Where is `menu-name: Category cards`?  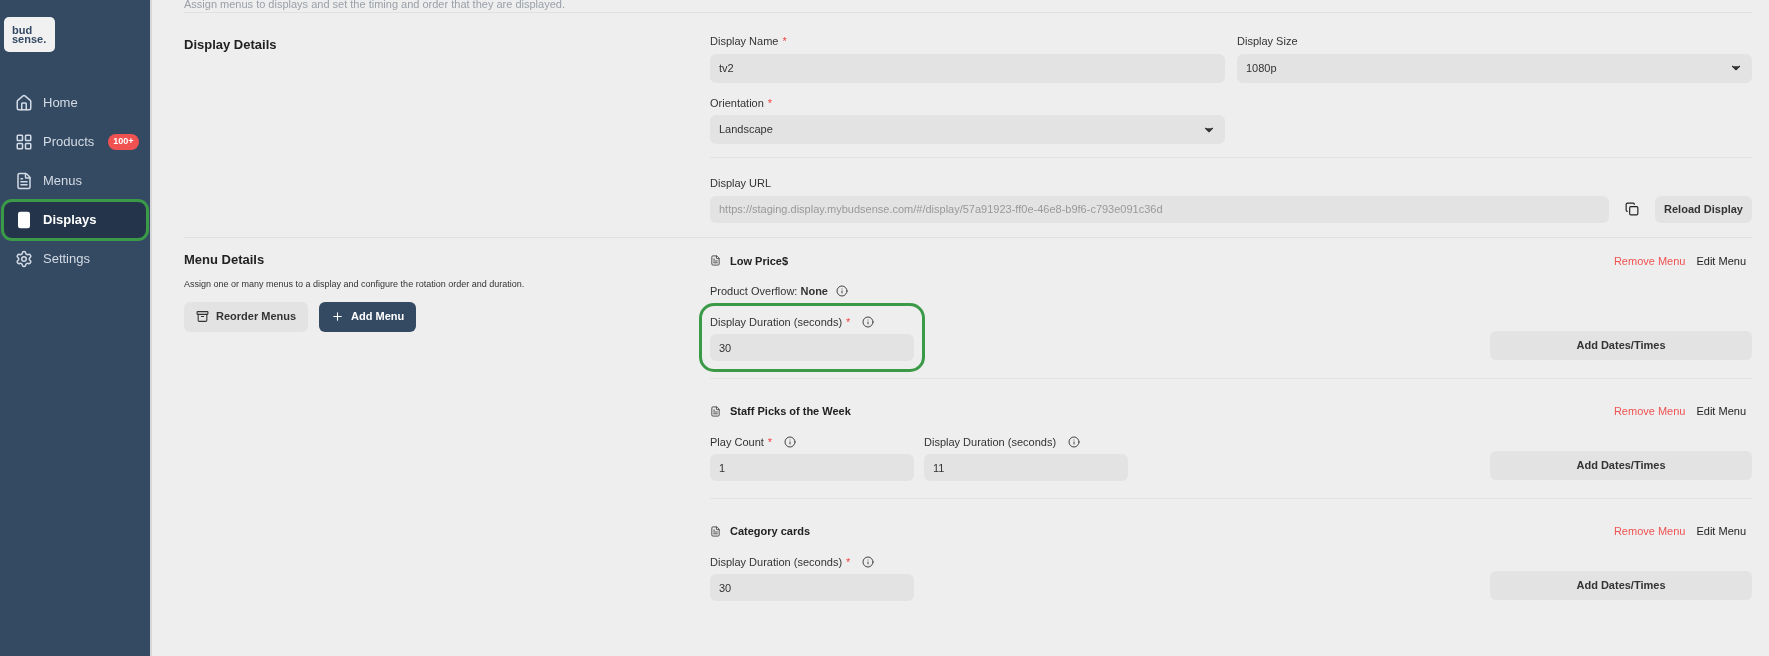
menu-name: Category cards is located at coordinates (770, 531).